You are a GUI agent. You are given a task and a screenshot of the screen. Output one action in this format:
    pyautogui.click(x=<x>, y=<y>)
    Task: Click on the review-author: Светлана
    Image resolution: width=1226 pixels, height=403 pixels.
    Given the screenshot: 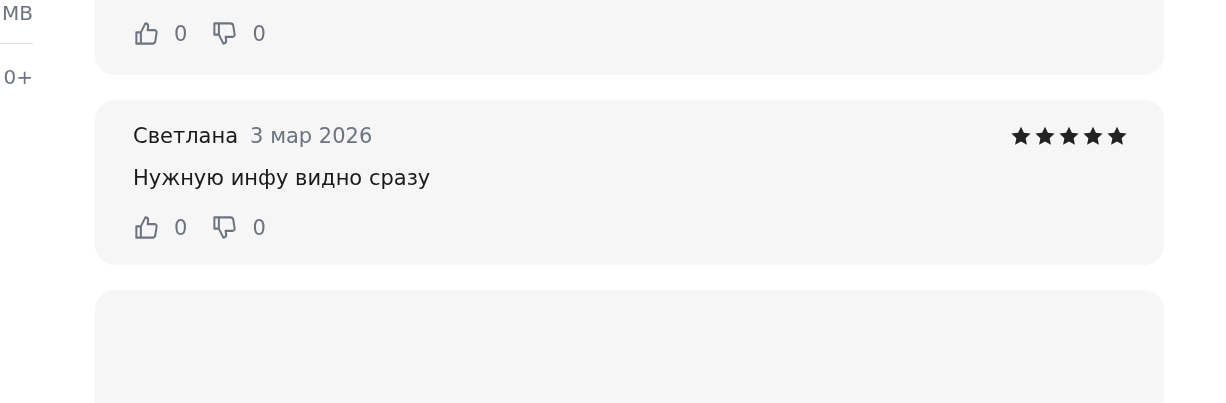 What is the action you would take?
    pyautogui.click(x=186, y=136)
    